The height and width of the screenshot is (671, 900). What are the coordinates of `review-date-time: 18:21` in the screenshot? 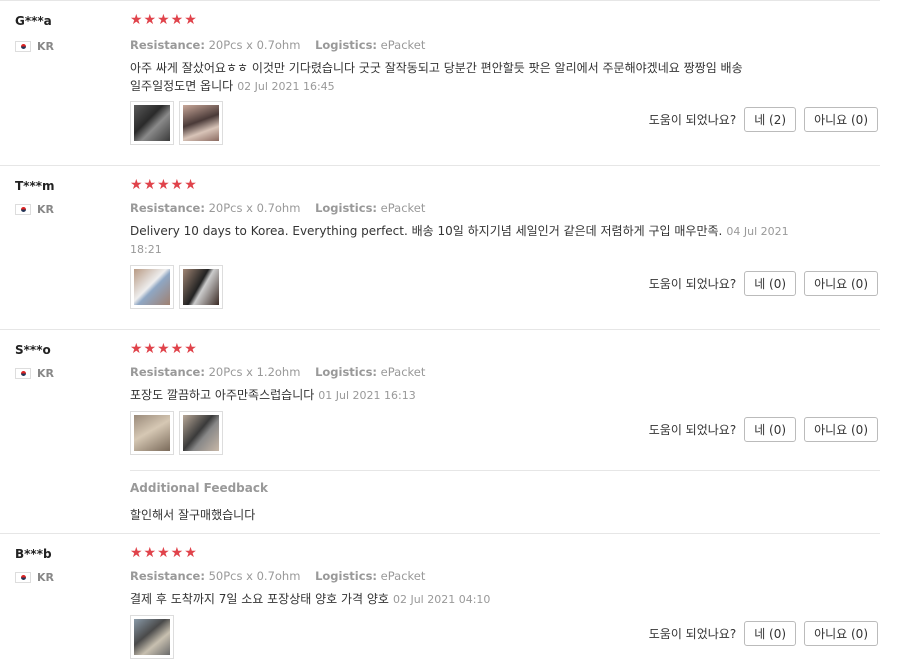 It's located at (146, 249).